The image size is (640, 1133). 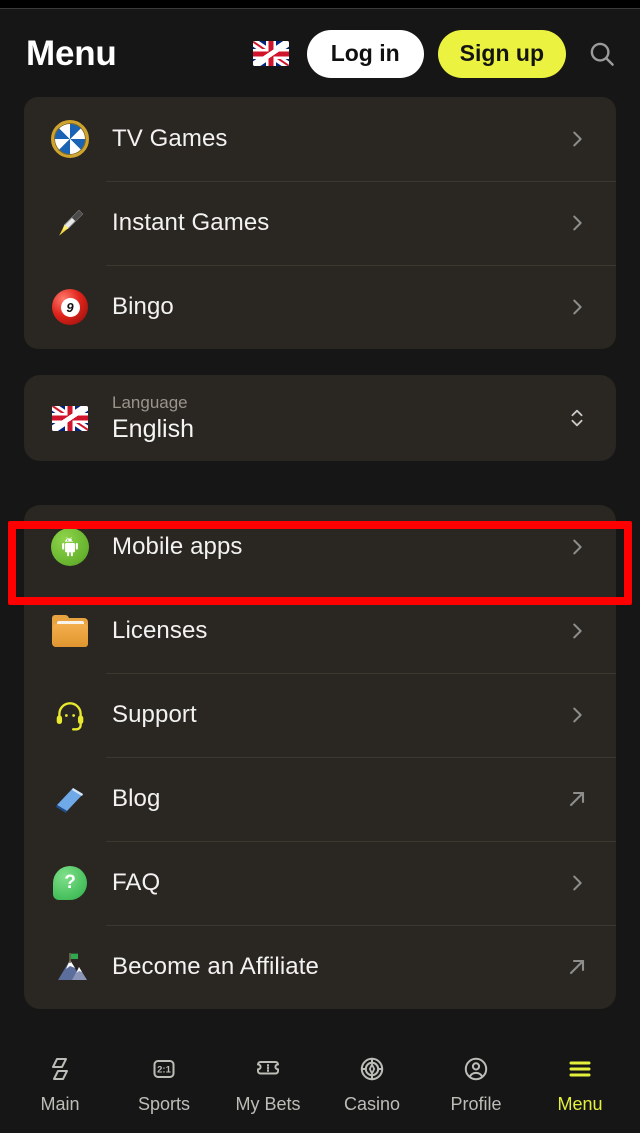 What do you see at coordinates (70, 307) in the screenshot?
I see `billiard-ball-9-icon: 9` at bounding box center [70, 307].